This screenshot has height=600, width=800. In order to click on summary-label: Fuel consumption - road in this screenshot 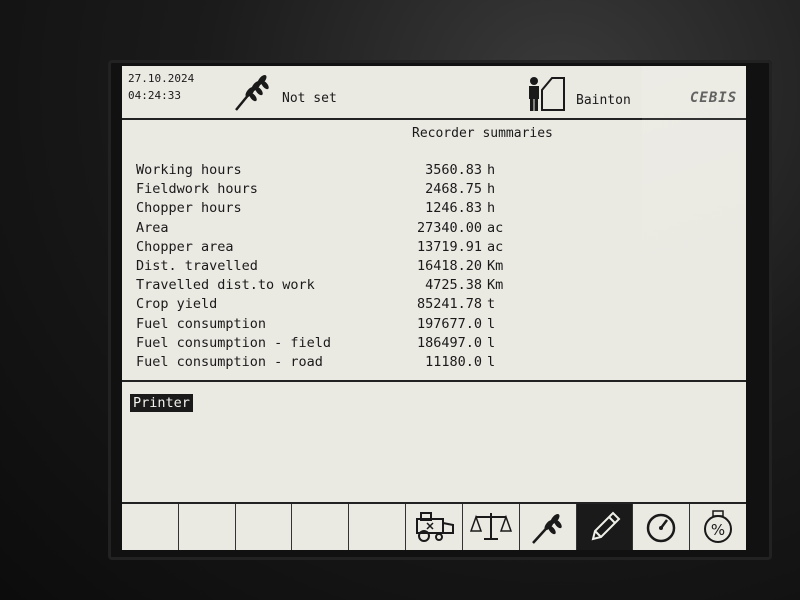, I will do `click(229, 361)`.